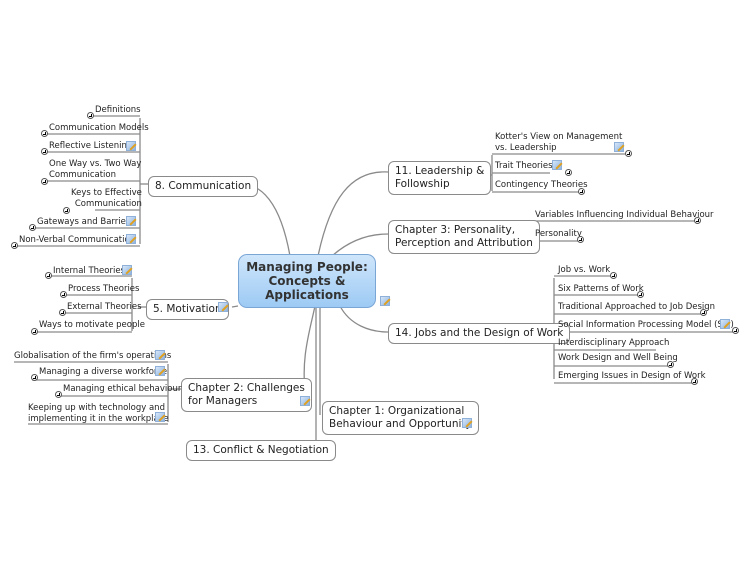  Describe the element at coordinates (584, 270) in the screenshot. I see `leaf-job-vs-work: Job vs. Work` at that location.